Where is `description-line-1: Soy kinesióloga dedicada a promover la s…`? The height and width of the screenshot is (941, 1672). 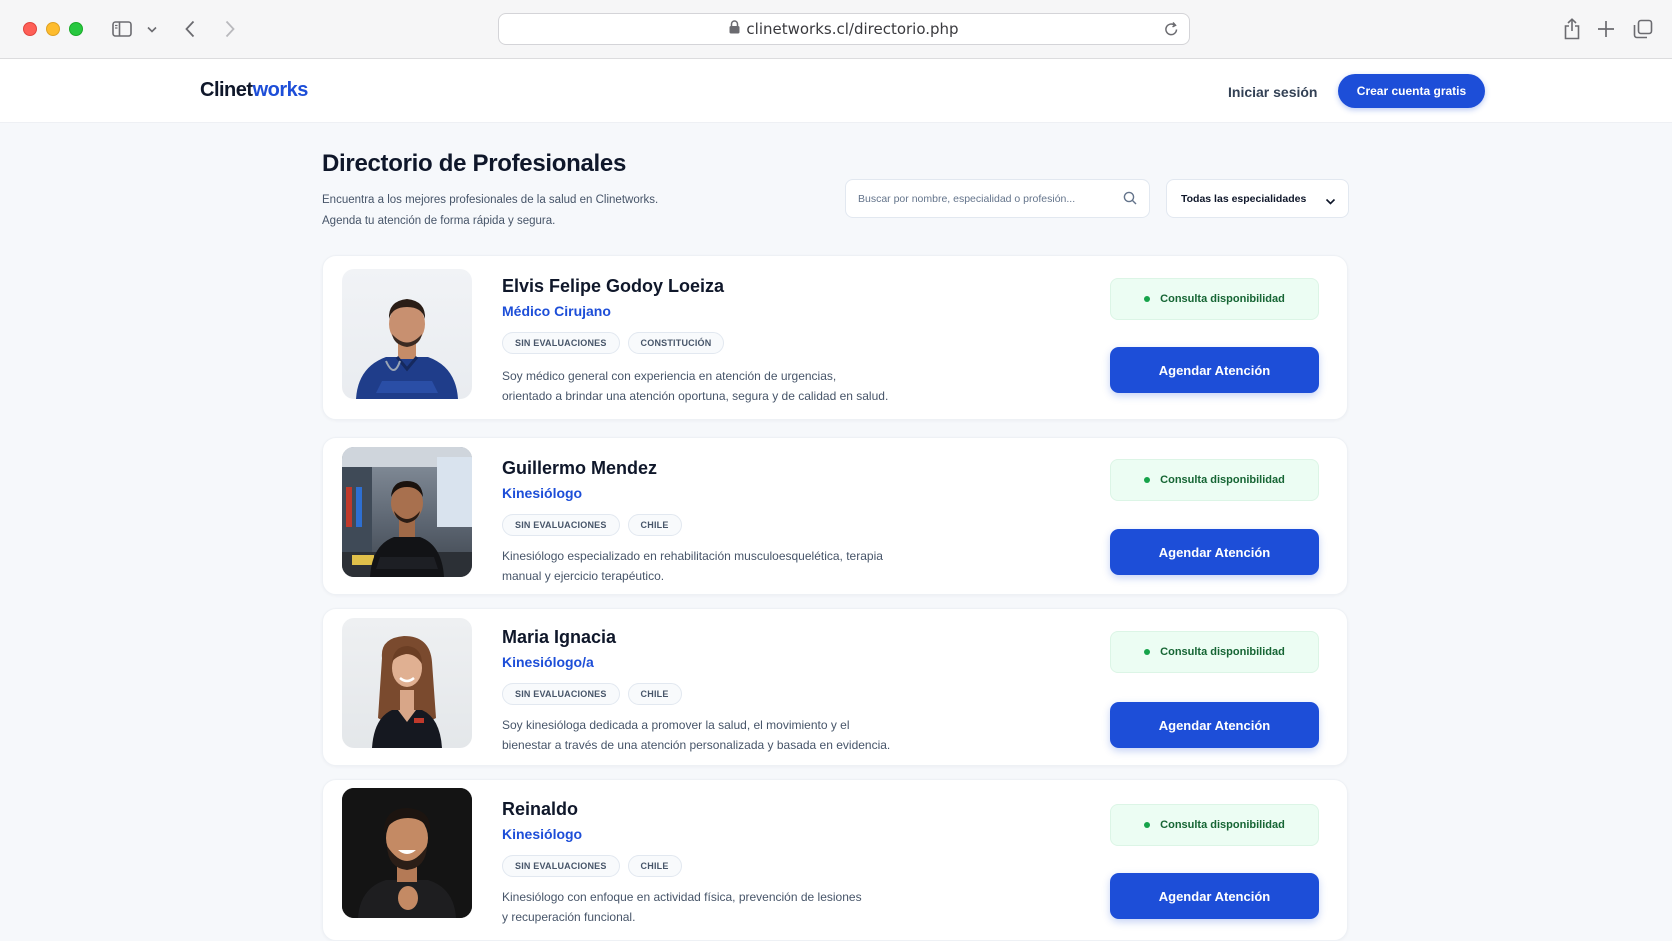 description-line-1: Soy kinesióloga dedicada a promover la s… is located at coordinates (676, 725).